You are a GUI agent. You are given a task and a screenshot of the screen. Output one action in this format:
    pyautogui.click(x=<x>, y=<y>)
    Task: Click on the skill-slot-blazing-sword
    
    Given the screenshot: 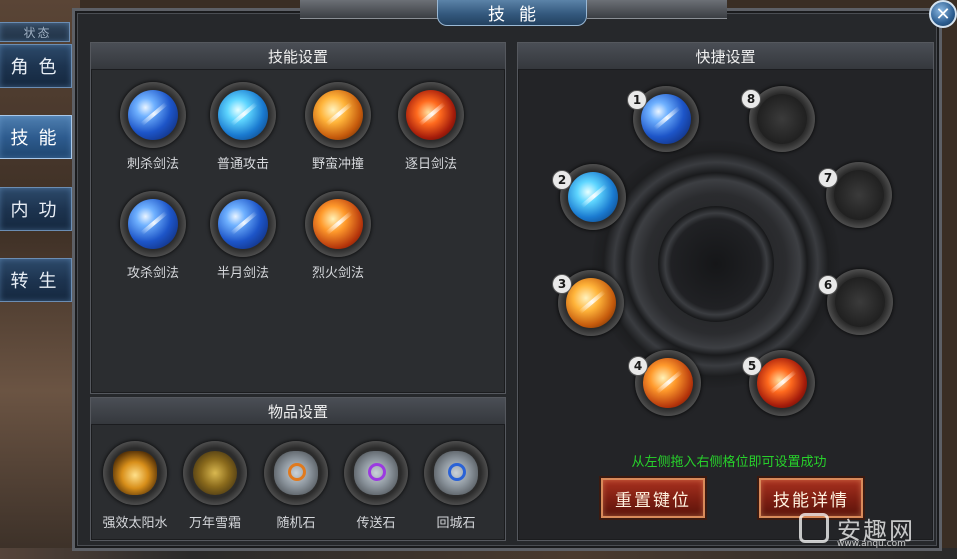 What is the action you would take?
    pyautogui.click(x=338, y=224)
    